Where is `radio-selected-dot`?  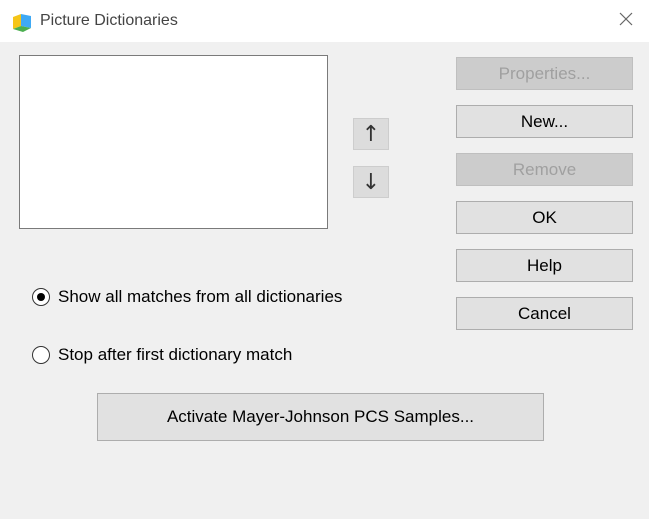 radio-selected-dot is located at coordinates (41, 297).